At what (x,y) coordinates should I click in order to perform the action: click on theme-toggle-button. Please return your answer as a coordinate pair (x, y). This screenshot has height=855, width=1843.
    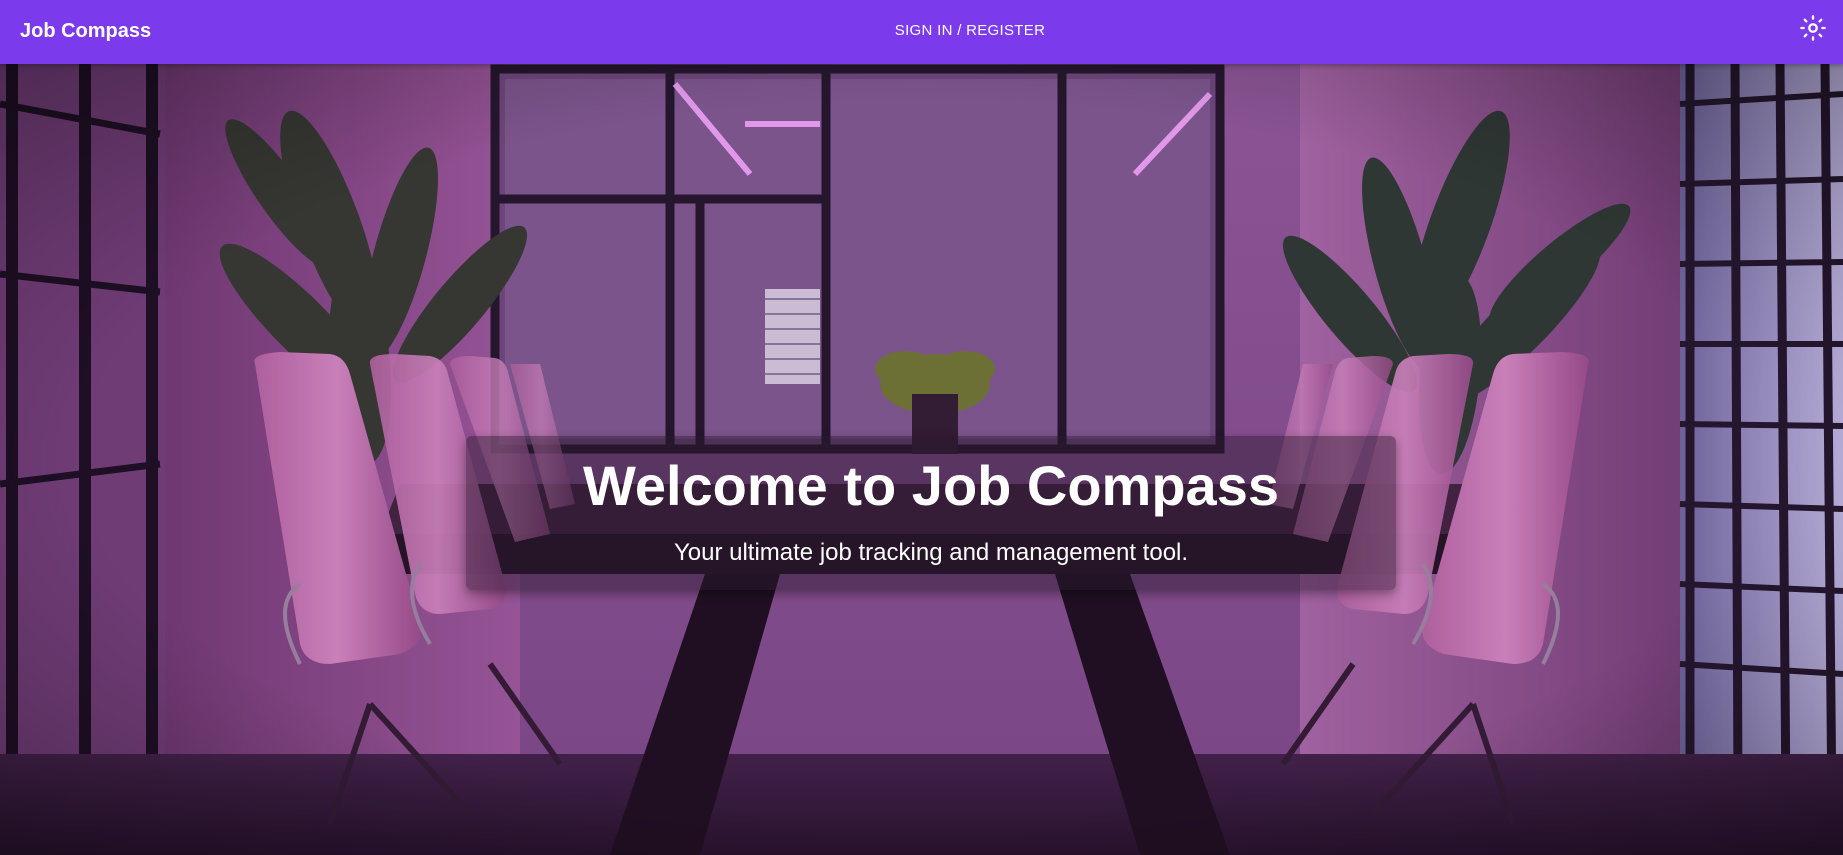
    Looking at the image, I should click on (1813, 28).